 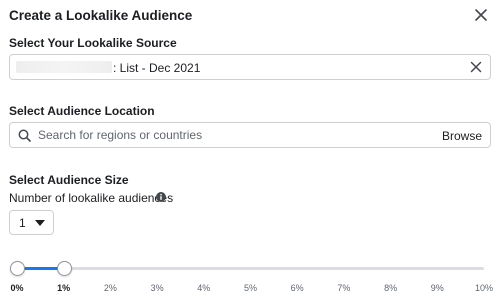 What do you see at coordinates (17, 288) in the screenshot?
I see `slider-tick-label: 0%` at bounding box center [17, 288].